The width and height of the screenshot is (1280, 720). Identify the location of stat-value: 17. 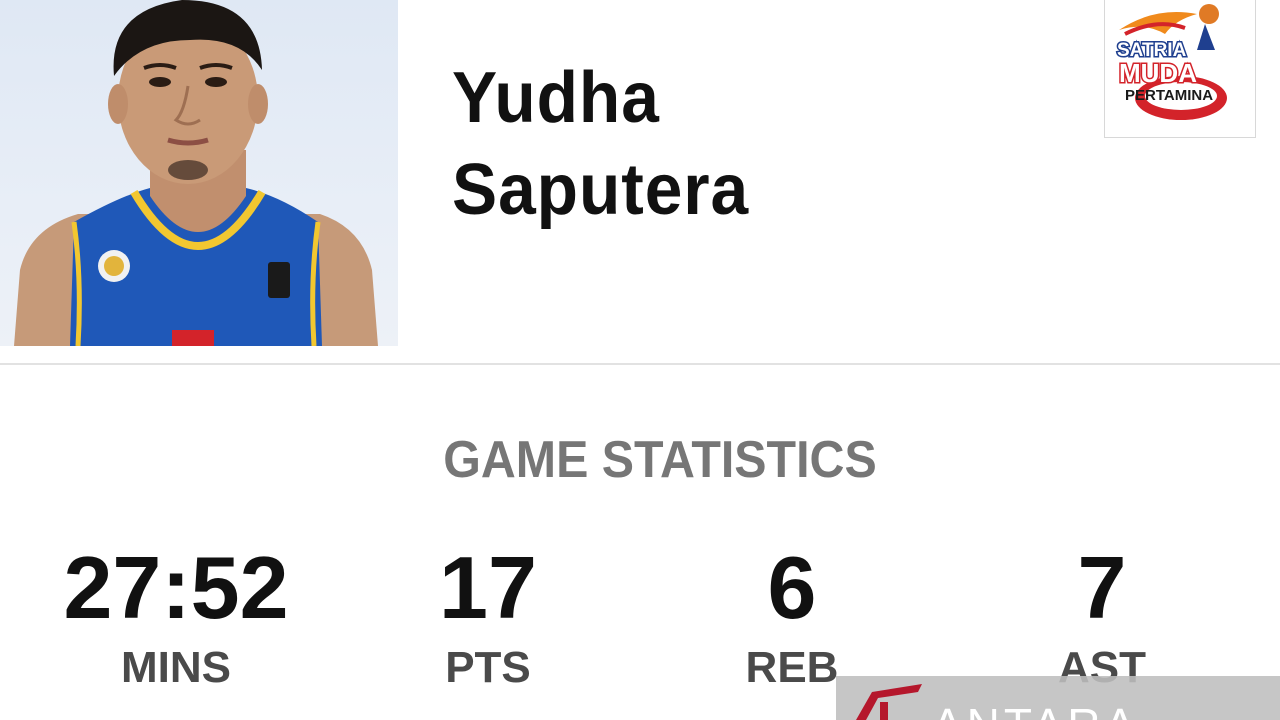
(488, 587).